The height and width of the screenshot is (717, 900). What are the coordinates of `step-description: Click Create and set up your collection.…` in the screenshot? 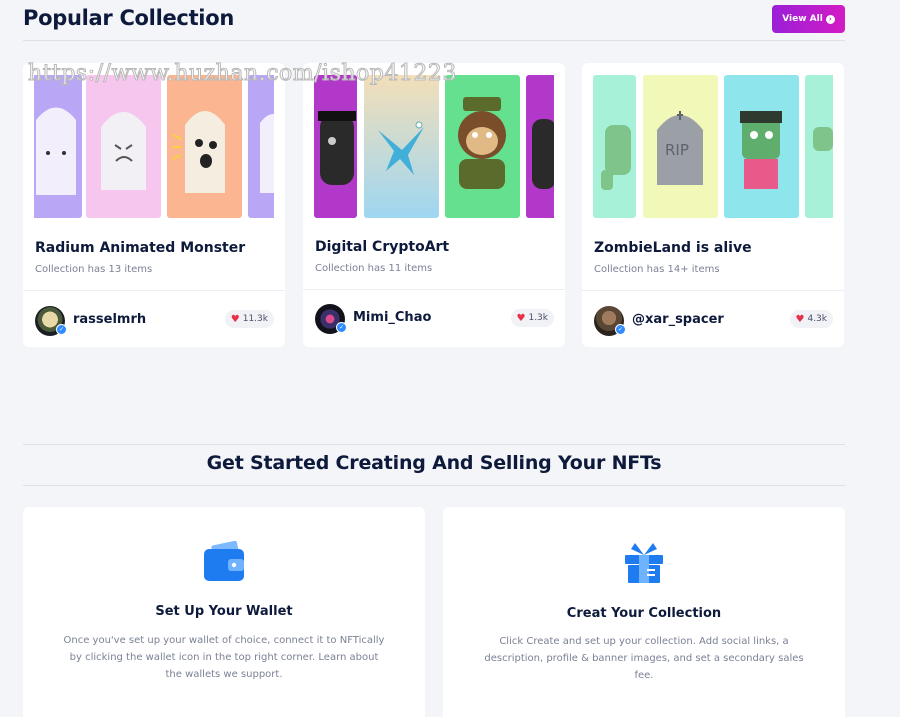 It's located at (644, 658).